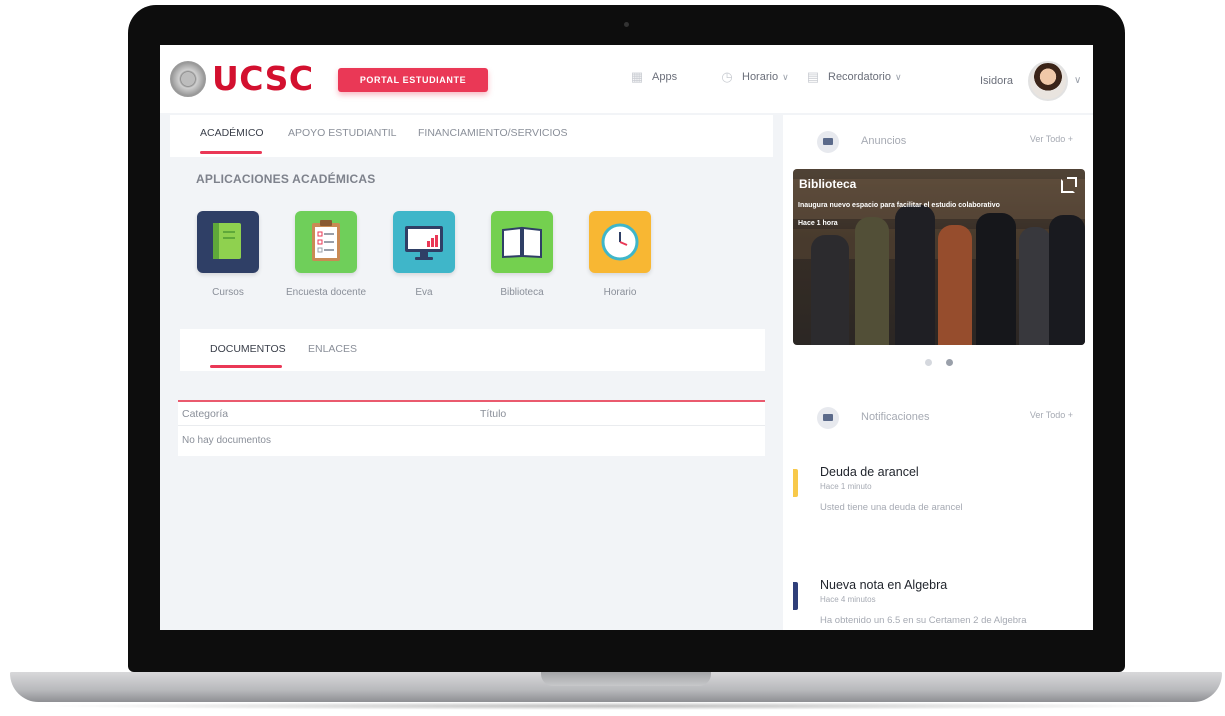 Image resolution: width=1225 pixels, height=716 pixels. What do you see at coordinates (615, 706) in the screenshot?
I see `laptop-shadow` at bounding box center [615, 706].